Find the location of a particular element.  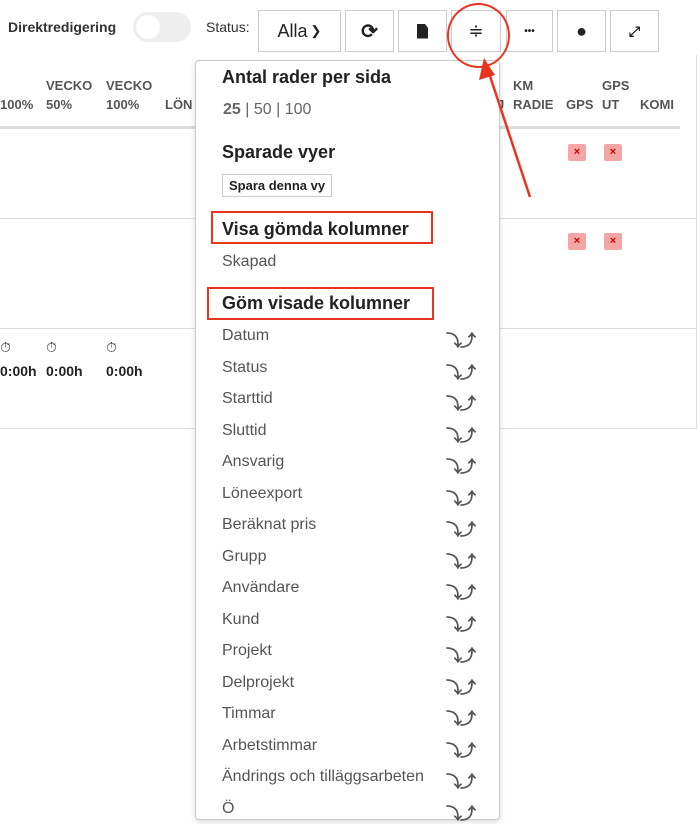

save-view-button: Spara denna vy is located at coordinates (277, 185).